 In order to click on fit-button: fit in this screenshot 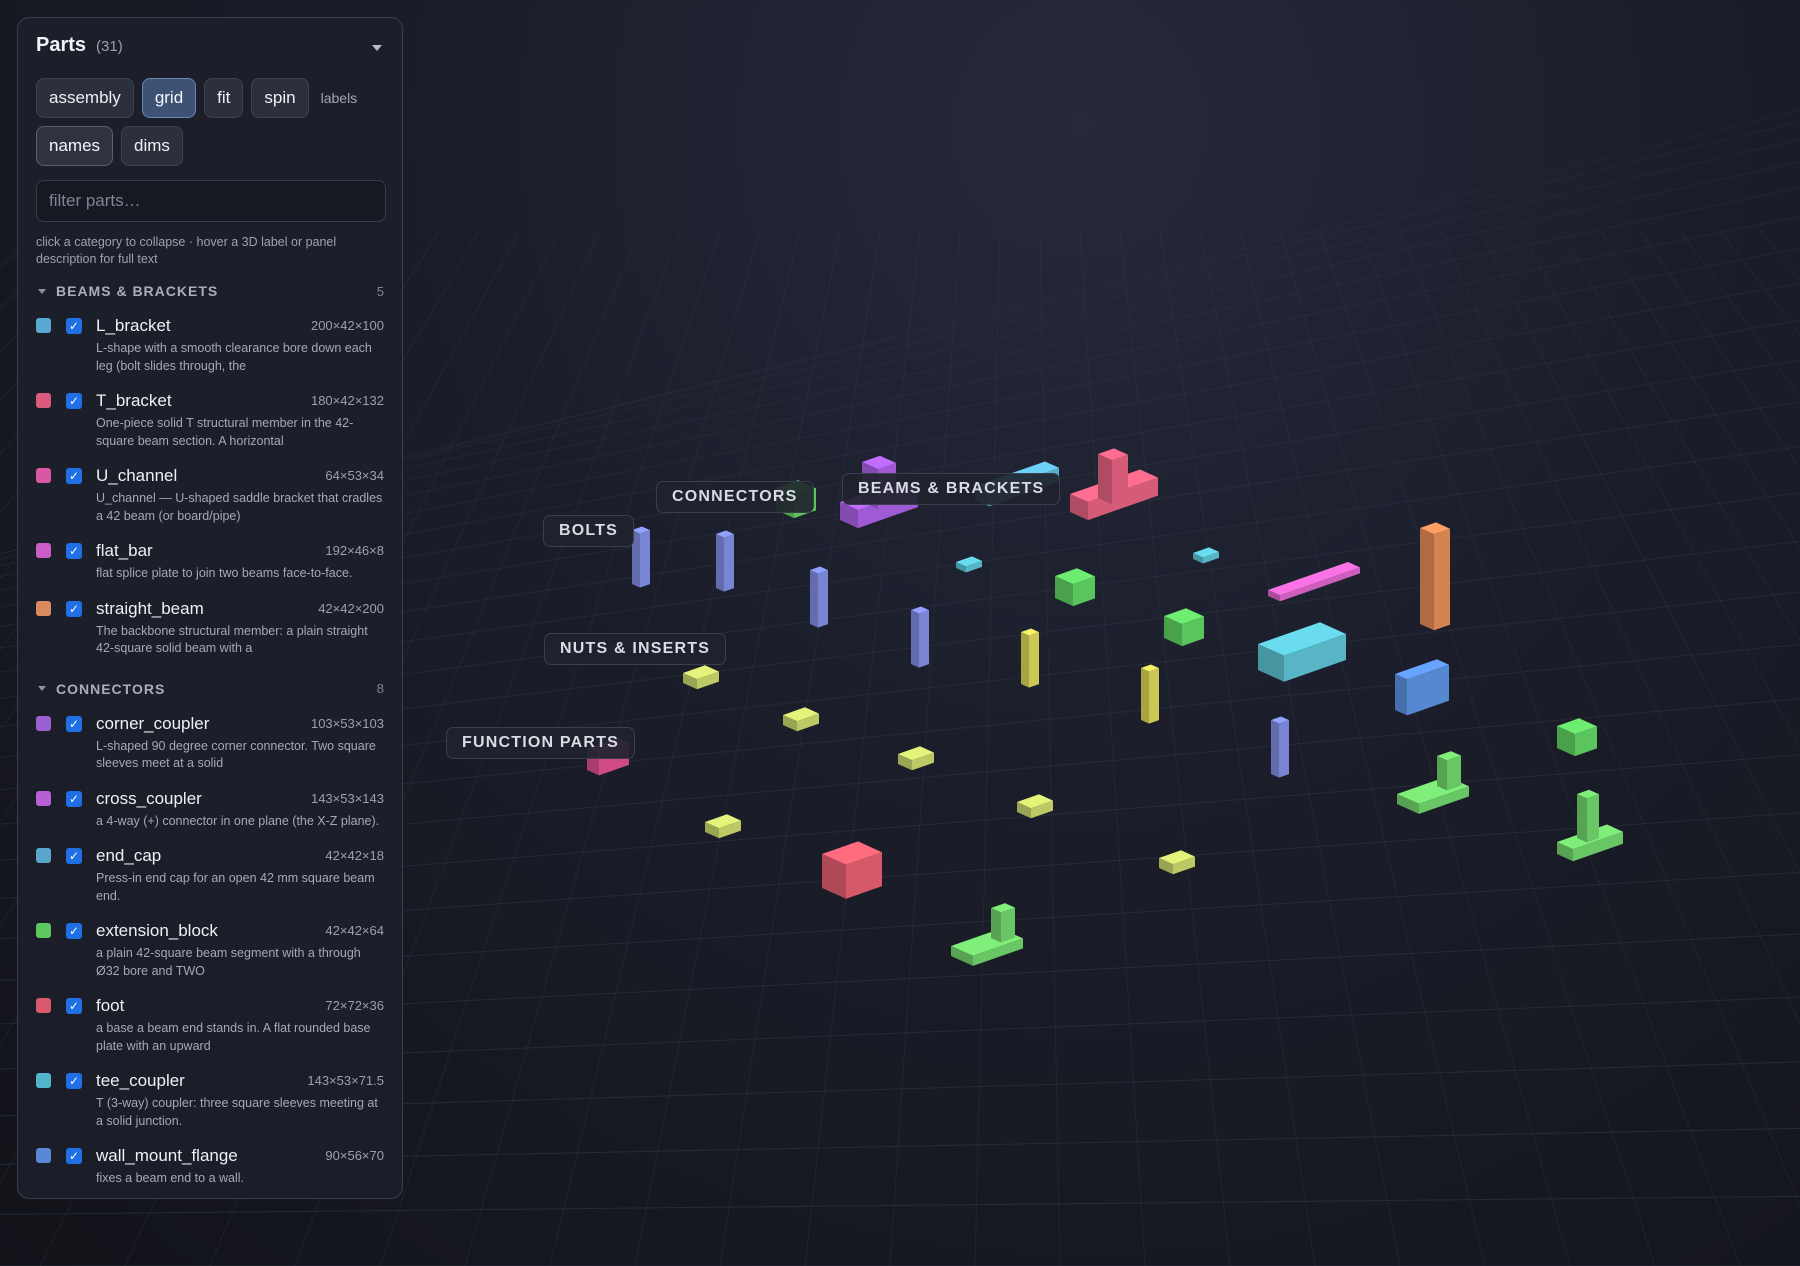, I will do `click(224, 98)`.